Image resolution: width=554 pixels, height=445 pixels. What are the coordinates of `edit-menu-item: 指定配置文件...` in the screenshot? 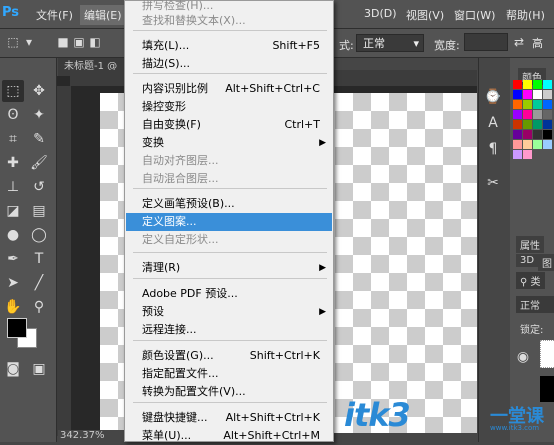 It's located at (229, 374).